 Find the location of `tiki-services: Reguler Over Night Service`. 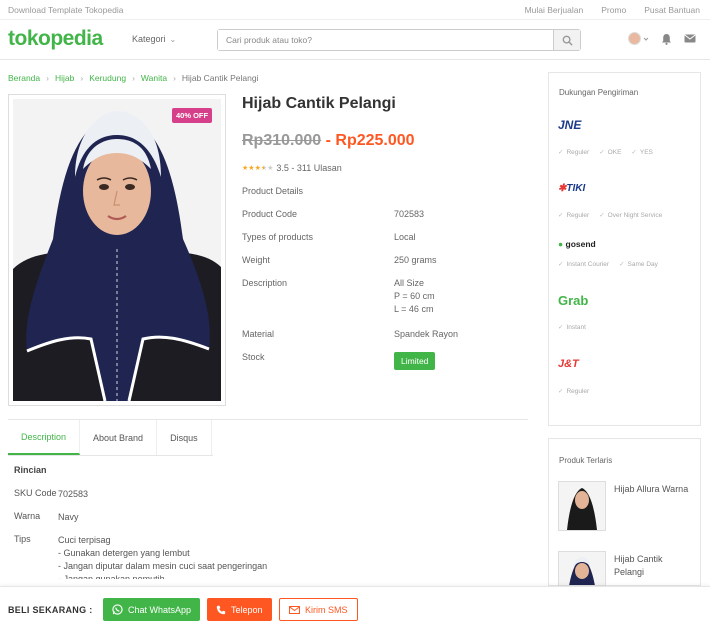

tiki-services: Reguler Over Night Service is located at coordinates (610, 215).